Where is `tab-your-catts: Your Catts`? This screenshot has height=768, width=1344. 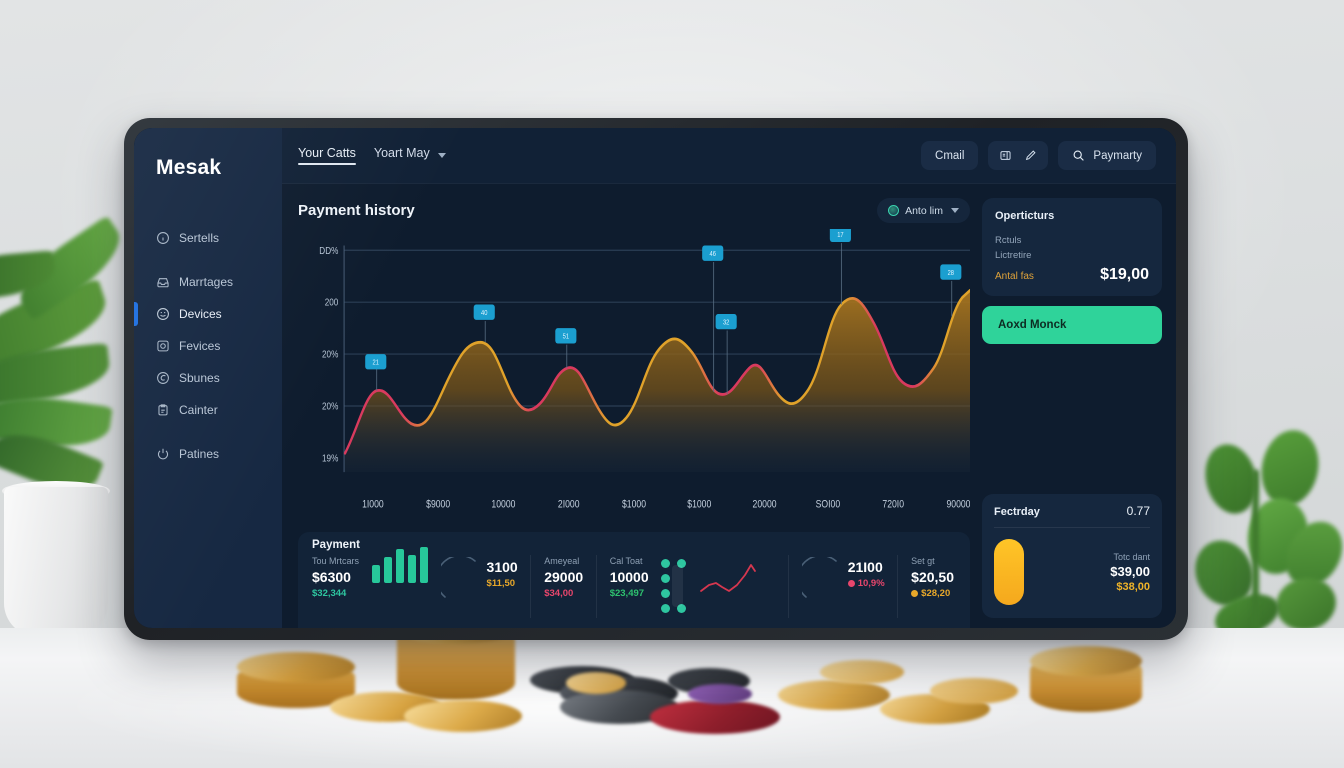 tab-your-catts: Your Catts is located at coordinates (327, 155).